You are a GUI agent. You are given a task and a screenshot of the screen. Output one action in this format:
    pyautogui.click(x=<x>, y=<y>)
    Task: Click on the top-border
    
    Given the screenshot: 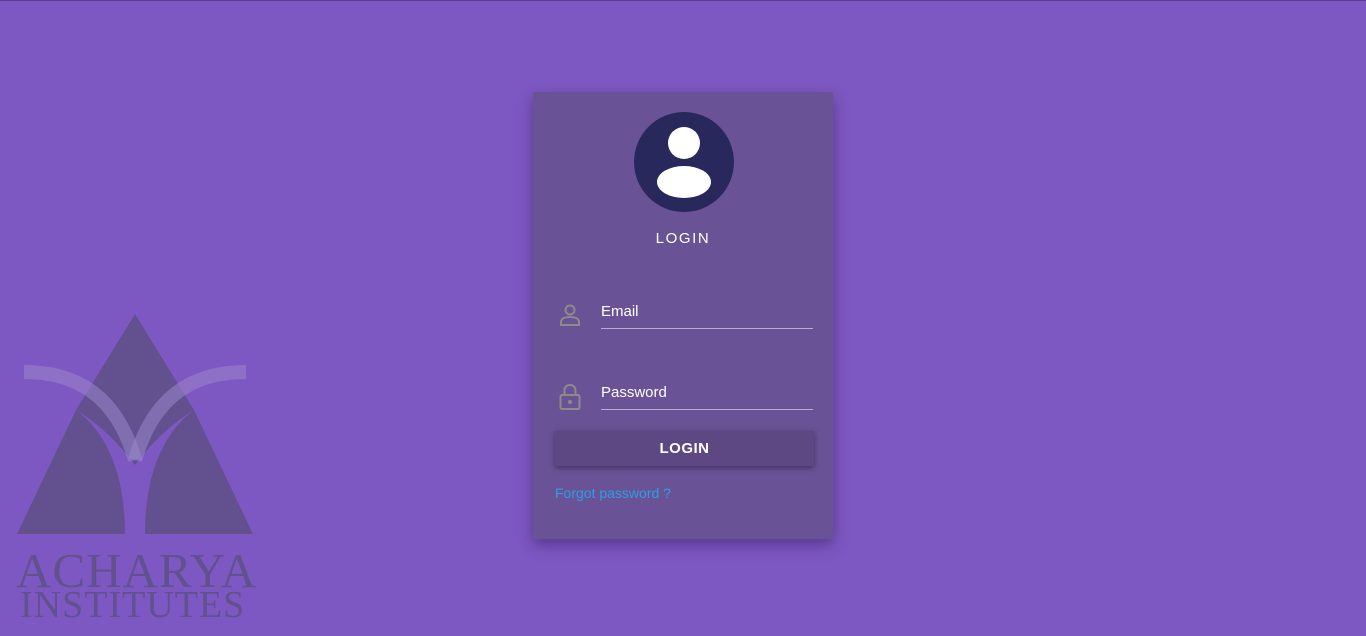 What is the action you would take?
    pyautogui.click(x=683, y=0)
    